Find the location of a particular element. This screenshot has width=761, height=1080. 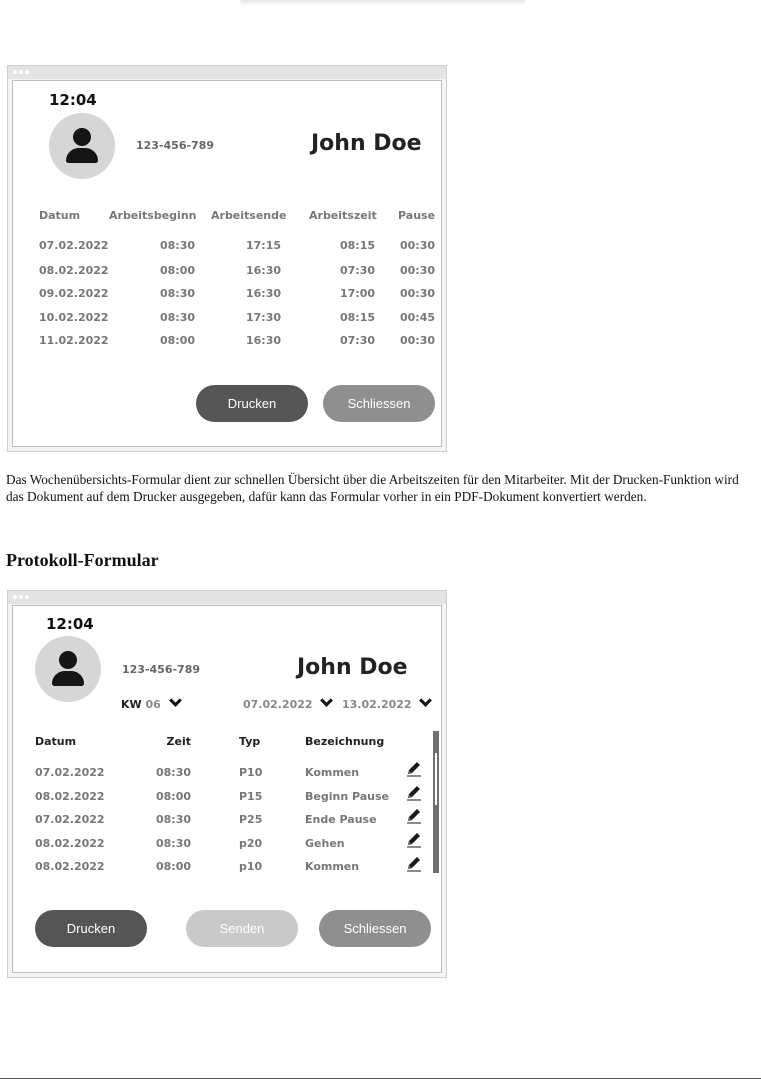

col-zeit: Zeit is located at coordinates (178, 741).